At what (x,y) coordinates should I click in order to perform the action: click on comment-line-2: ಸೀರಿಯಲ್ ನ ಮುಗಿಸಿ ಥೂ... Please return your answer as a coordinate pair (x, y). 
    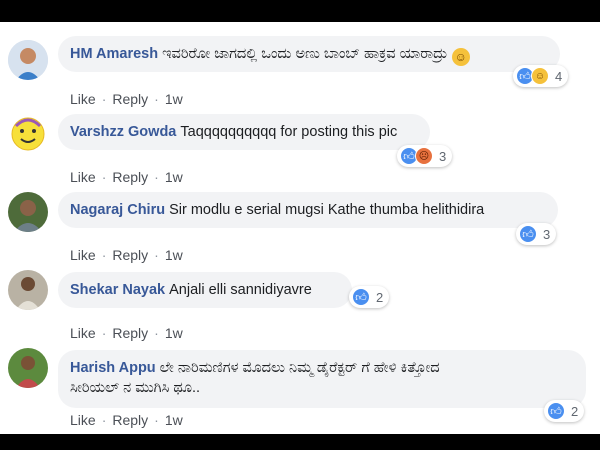
    Looking at the image, I should click on (135, 388).